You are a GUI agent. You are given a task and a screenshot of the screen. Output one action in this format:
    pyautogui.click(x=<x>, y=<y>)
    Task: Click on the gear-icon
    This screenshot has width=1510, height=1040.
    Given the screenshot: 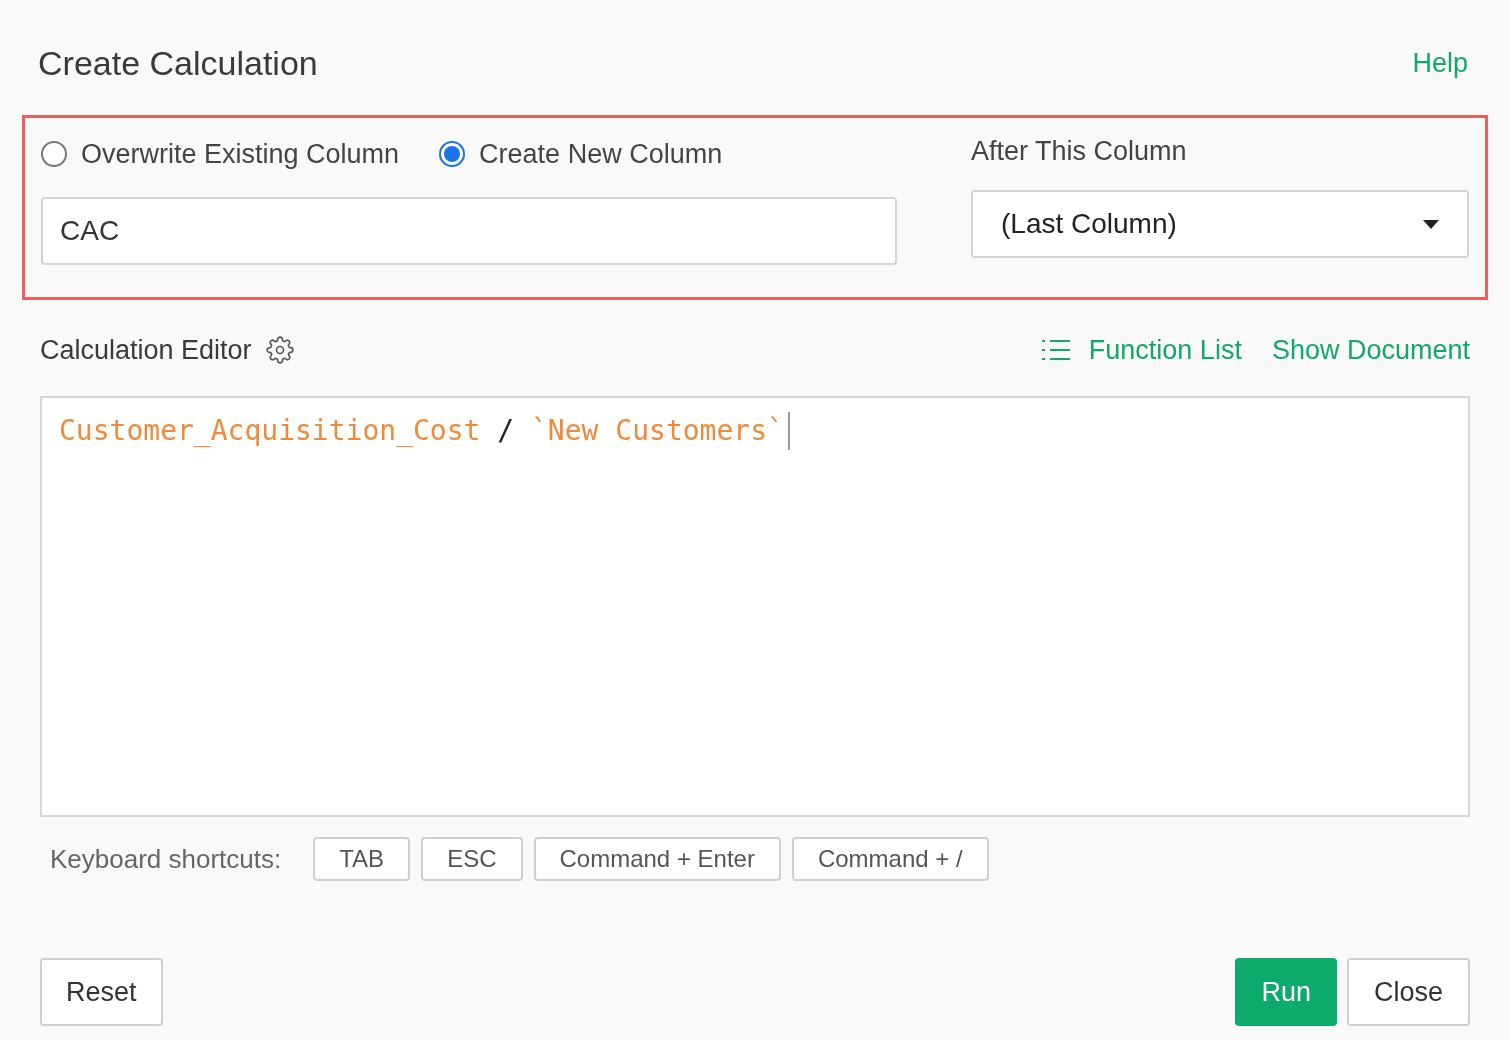 What is the action you would take?
    pyautogui.click(x=279, y=349)
    